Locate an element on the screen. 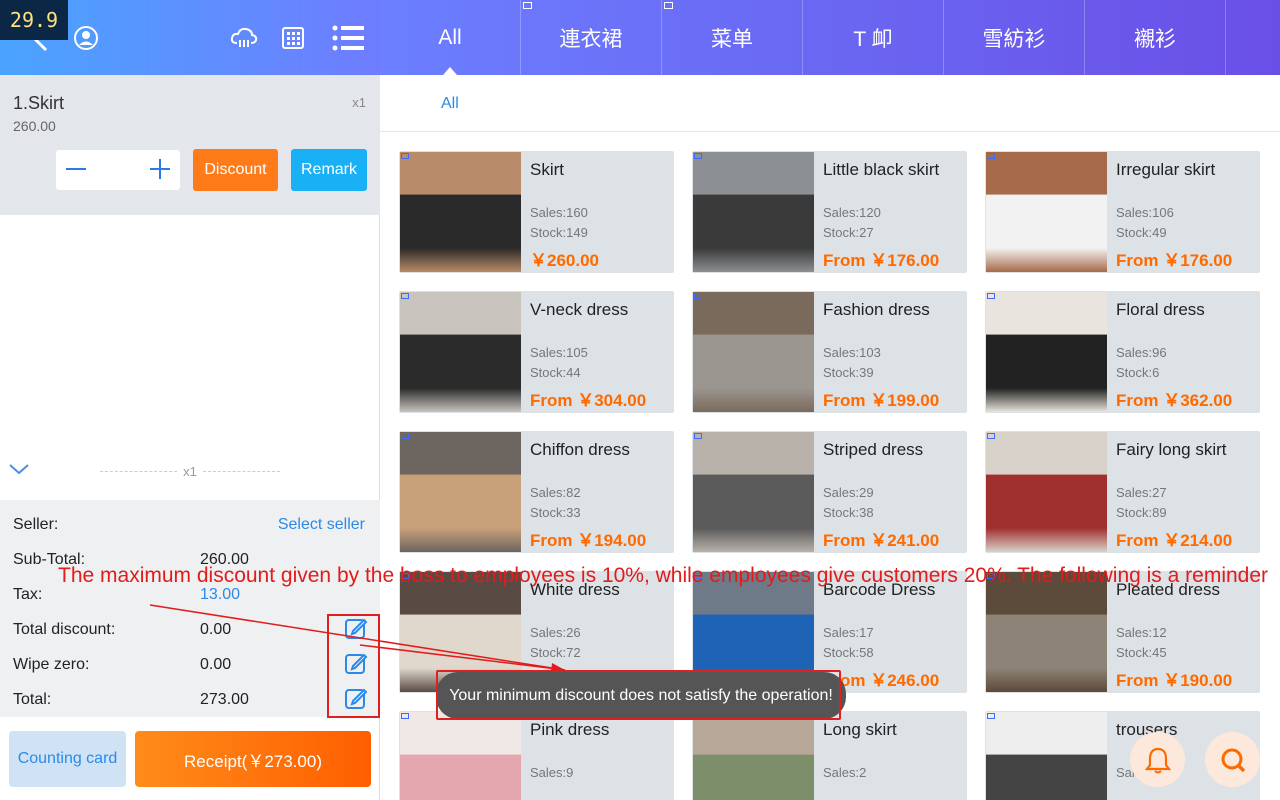 This screenshot has height=800, width=1280. product-card: Skirt Sales:160 Stock:149 ￥260.00 is located at coordinates (536, 212).